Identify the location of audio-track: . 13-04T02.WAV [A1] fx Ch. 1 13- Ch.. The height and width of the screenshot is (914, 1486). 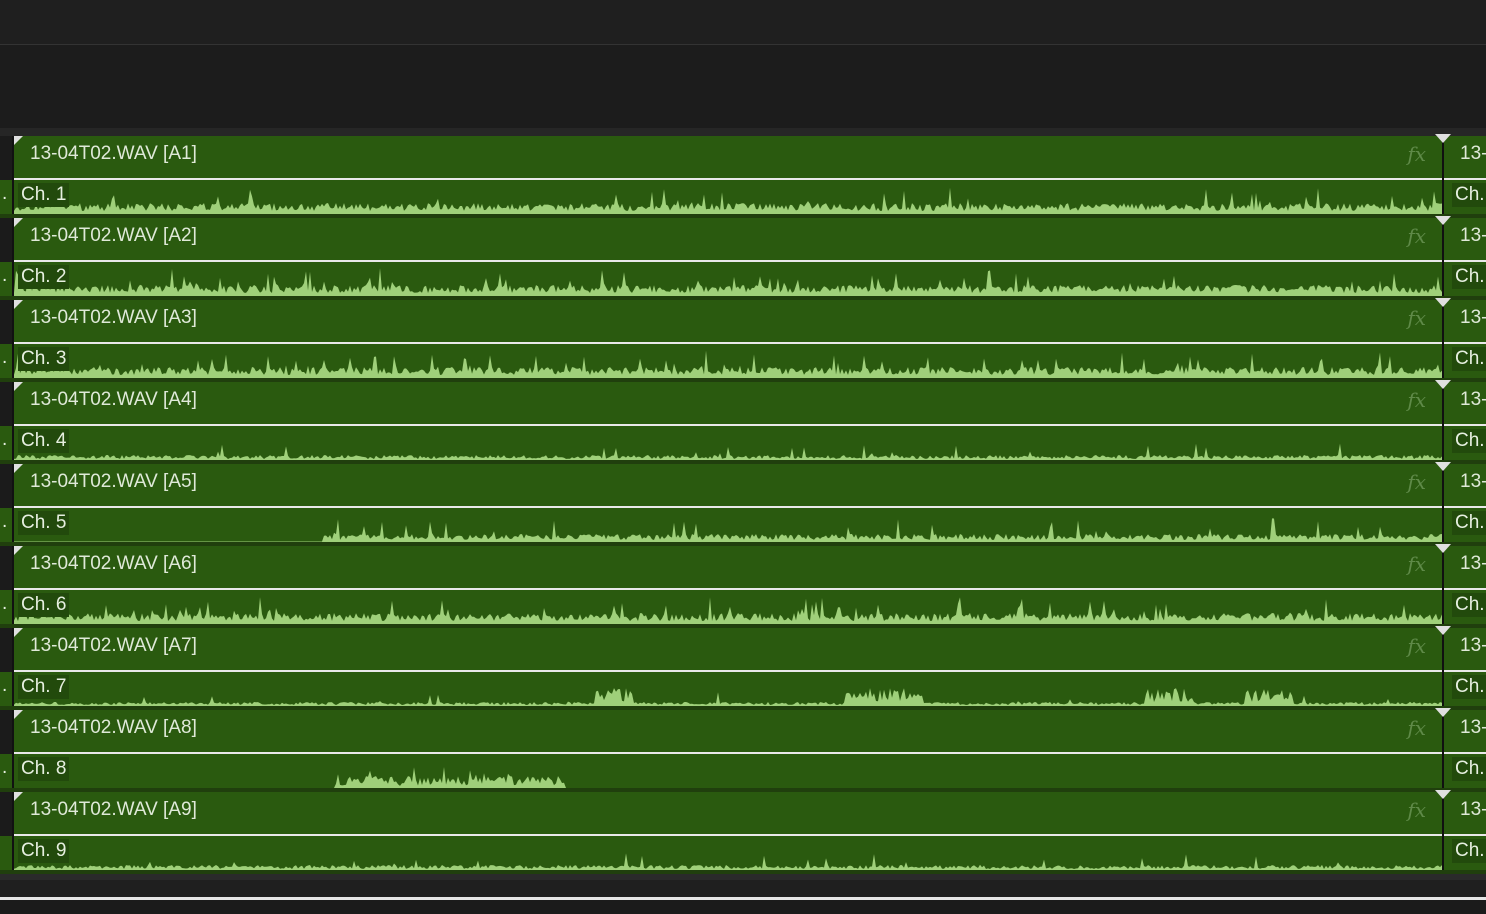
(743, 176).